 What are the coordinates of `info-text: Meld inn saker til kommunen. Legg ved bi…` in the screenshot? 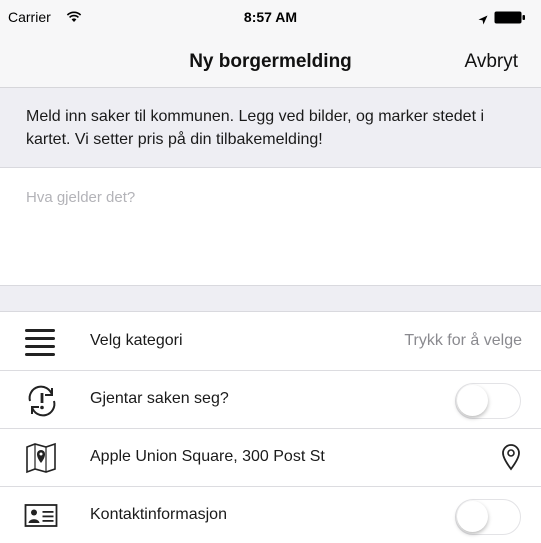 It's located at (255, 128).